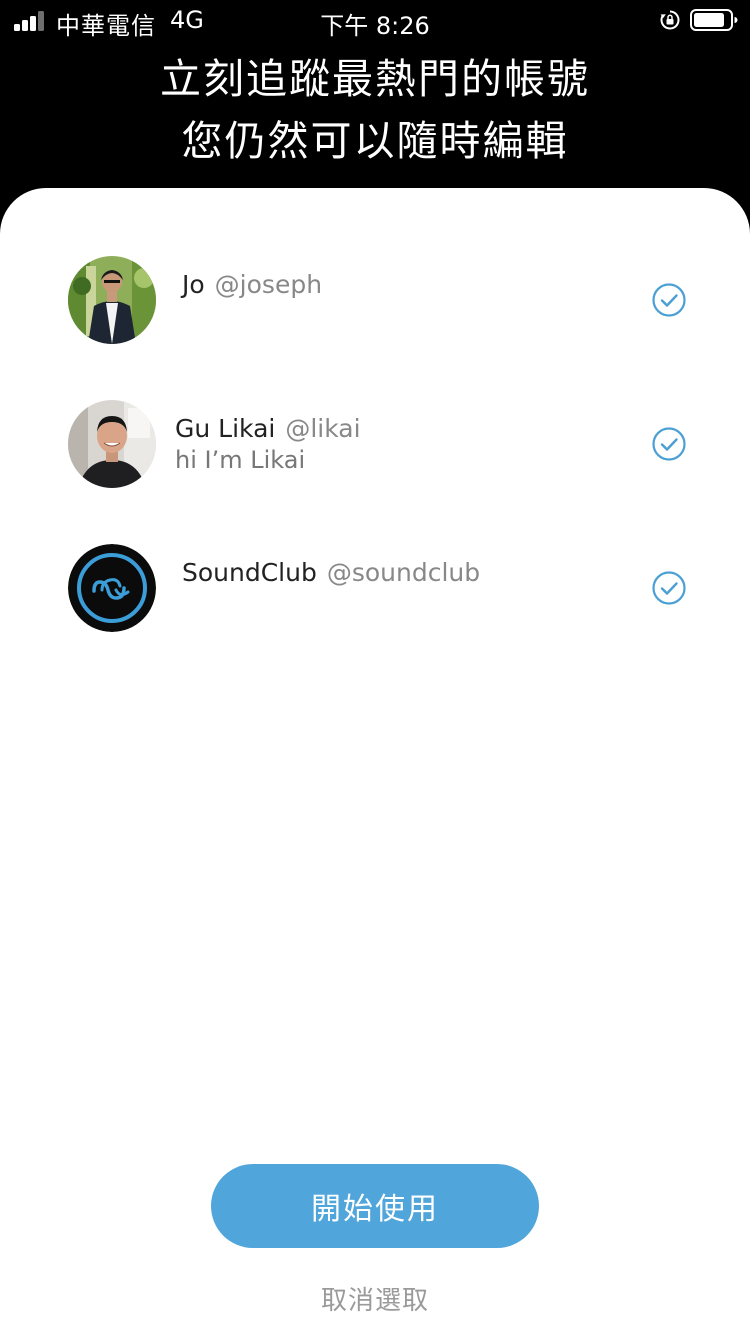  What do you see at coordinates (375, 444) in the screenshot?
I see `account-row: Gu Likai @likai hi I’m Likai` at bounding box center [375, 444].